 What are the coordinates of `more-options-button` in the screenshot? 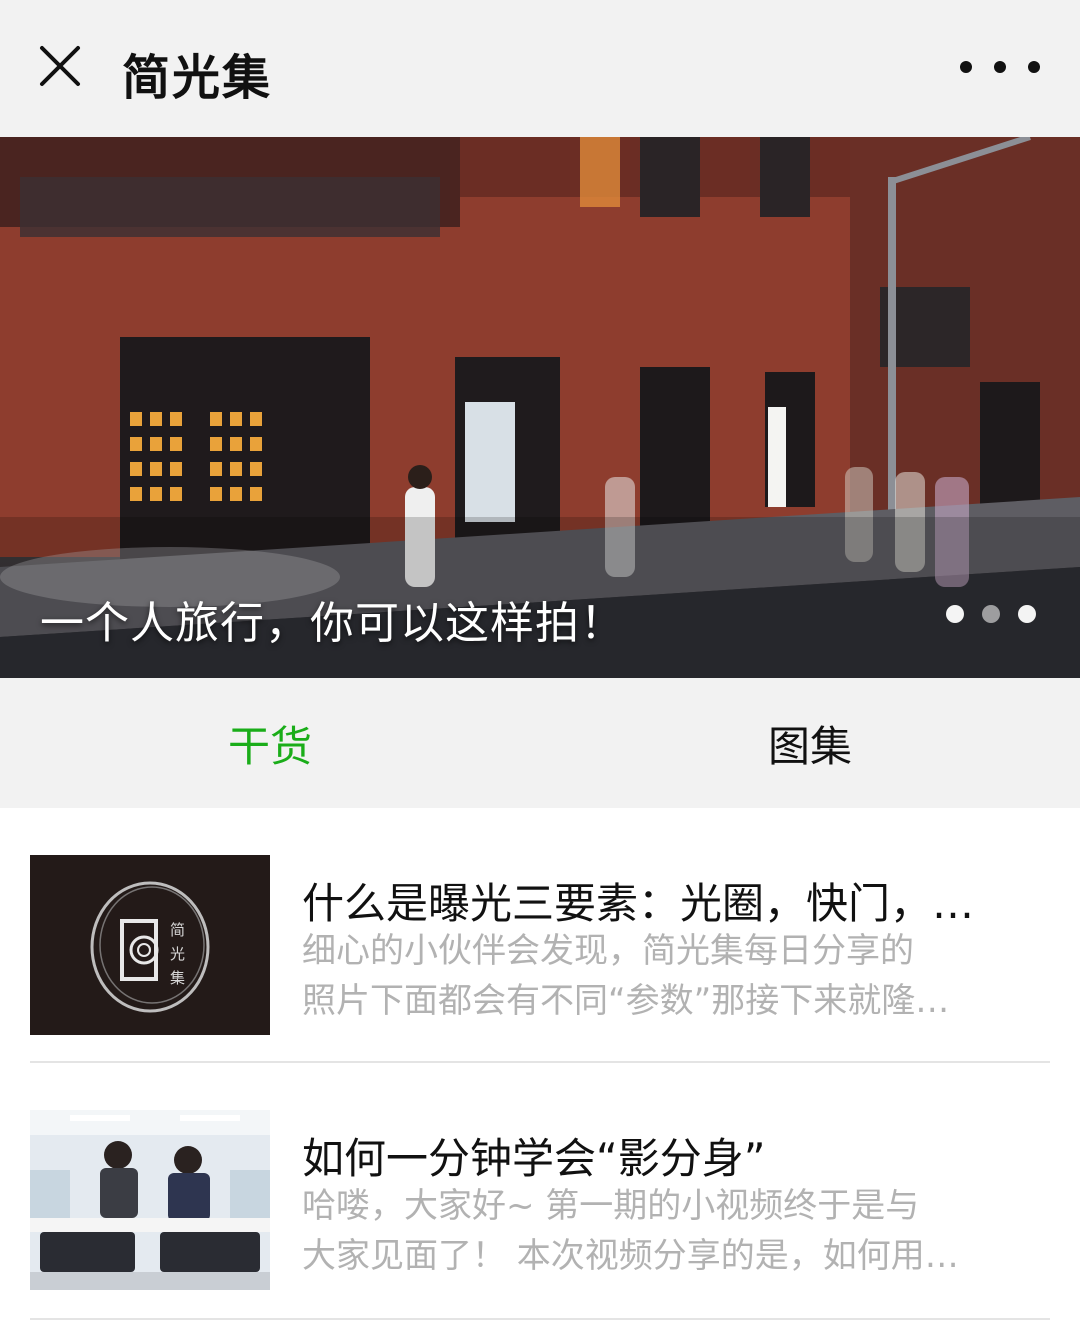 It's located at (1000, 67).